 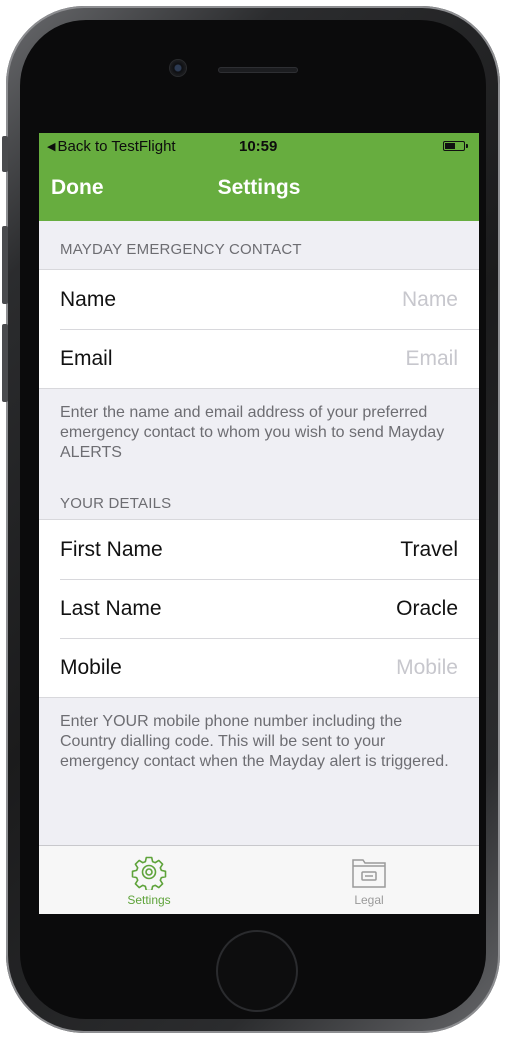 What do you see at coordinates (358, 358) in the screenshot?
I see `email-input` at bounding box center [358, 358].